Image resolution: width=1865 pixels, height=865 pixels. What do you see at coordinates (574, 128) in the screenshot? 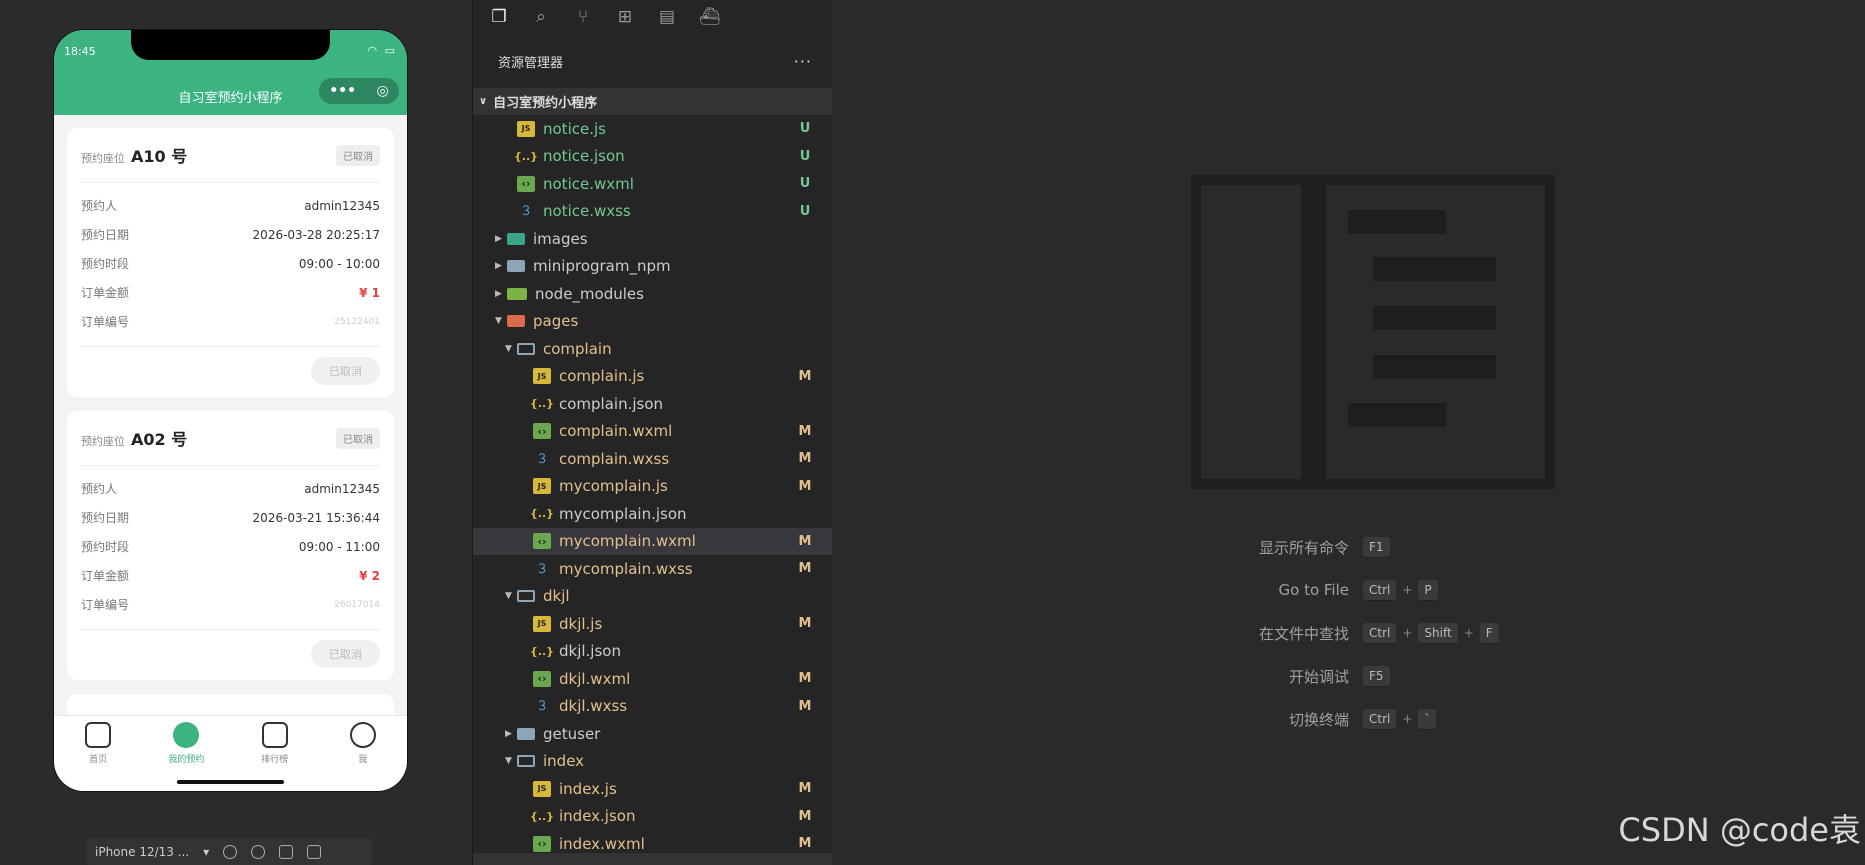
I see `tree-item-label: notice.js` at bounding box center [574, 128].